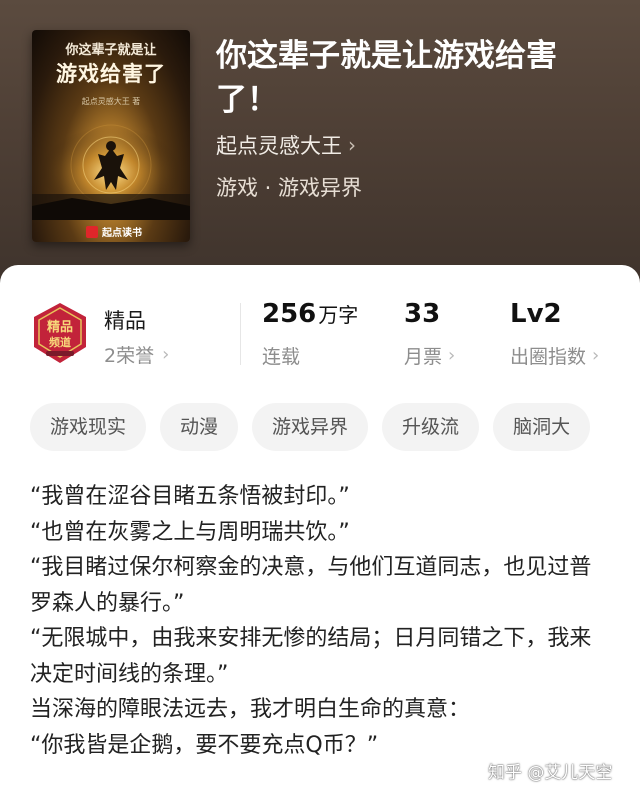 Image resolution: width=640 pixels, height=799 pixels. I want to click on influence-index-link: 出圈指数 ›, so click(554, 355).